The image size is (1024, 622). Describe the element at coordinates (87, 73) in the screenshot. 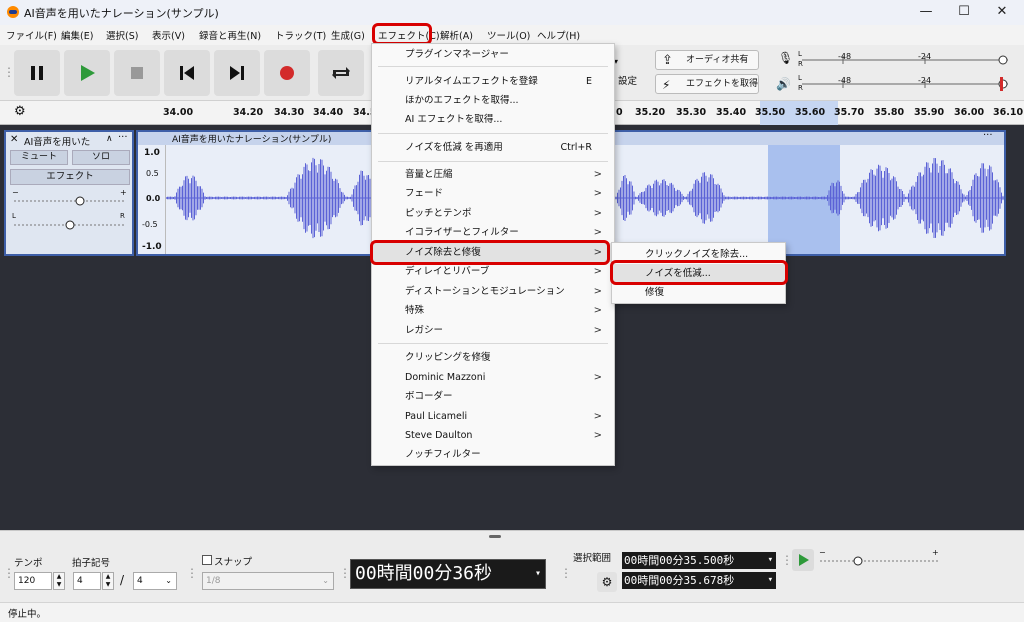

I see `play-button` at that location.